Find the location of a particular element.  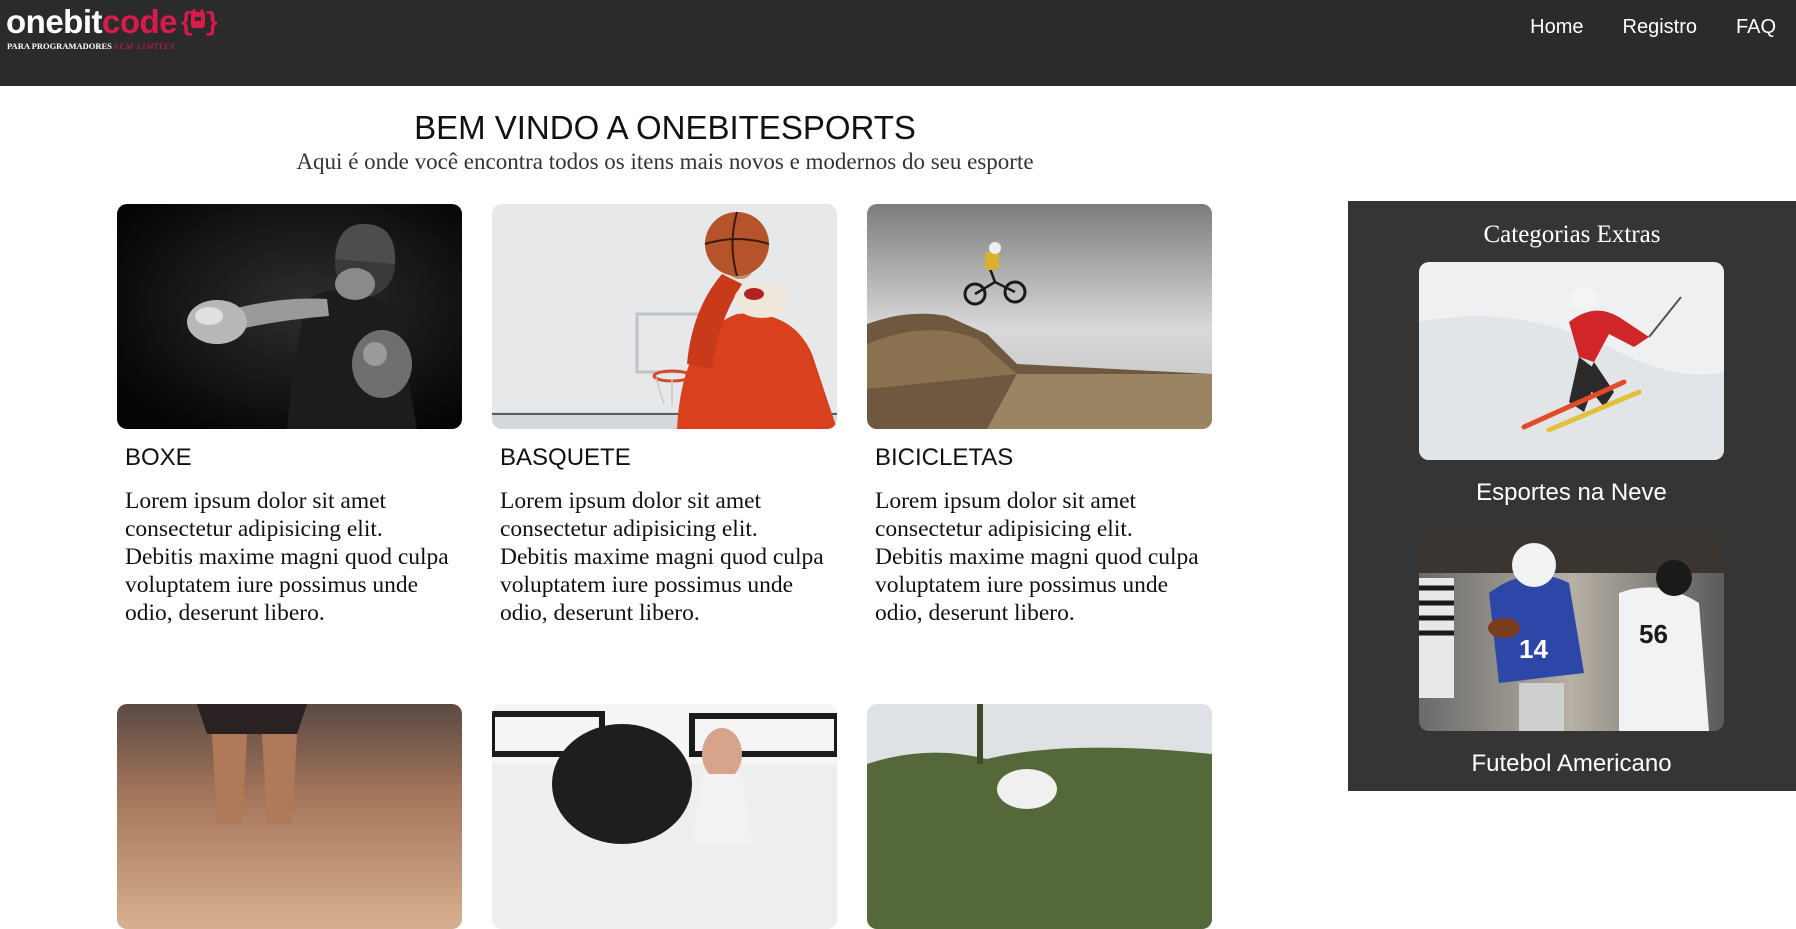

outdoor-photo is located at coordinates (1039, 816).